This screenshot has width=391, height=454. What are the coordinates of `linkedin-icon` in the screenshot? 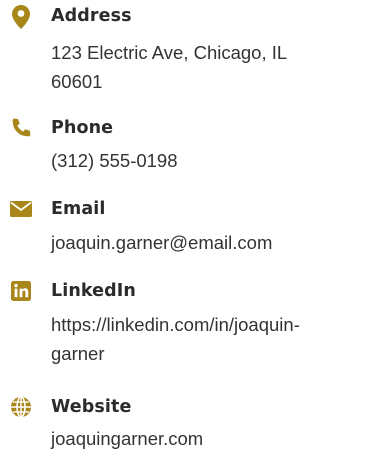 It's located at (21, 291).